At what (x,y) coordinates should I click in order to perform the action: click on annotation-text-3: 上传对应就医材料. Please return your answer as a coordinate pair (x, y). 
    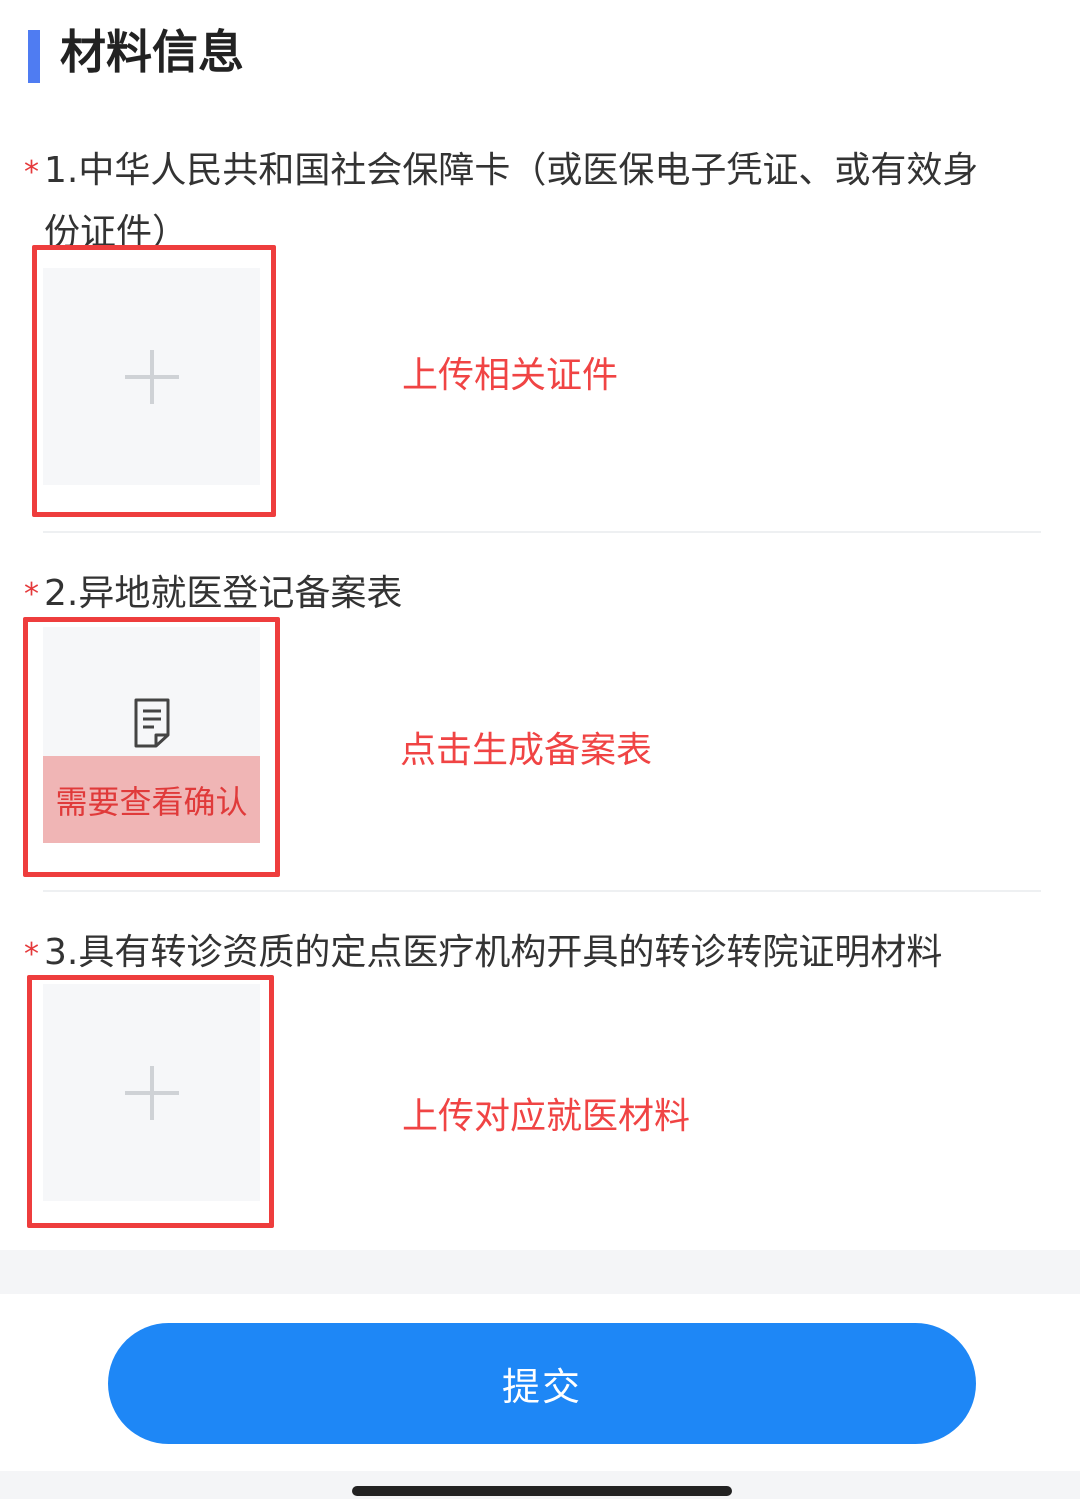
    Looking at the image, I should click on (546, 1116).